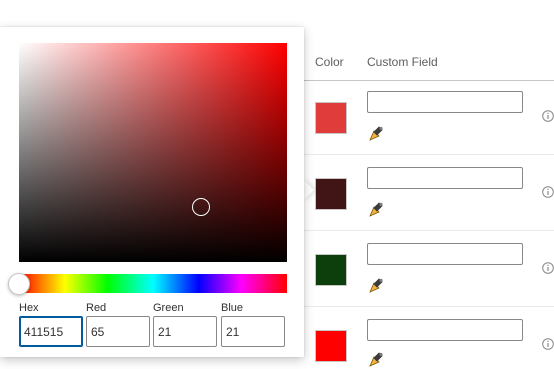  I want to click on saturation-value-thumb, so click(201, 207).